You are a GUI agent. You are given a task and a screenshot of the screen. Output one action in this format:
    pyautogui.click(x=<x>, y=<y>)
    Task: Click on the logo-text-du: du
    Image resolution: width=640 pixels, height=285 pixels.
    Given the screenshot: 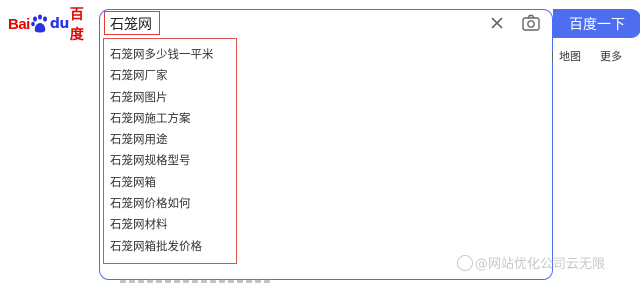 What is the action you would take?
    pyautogui.click(x=59, y=24)
    